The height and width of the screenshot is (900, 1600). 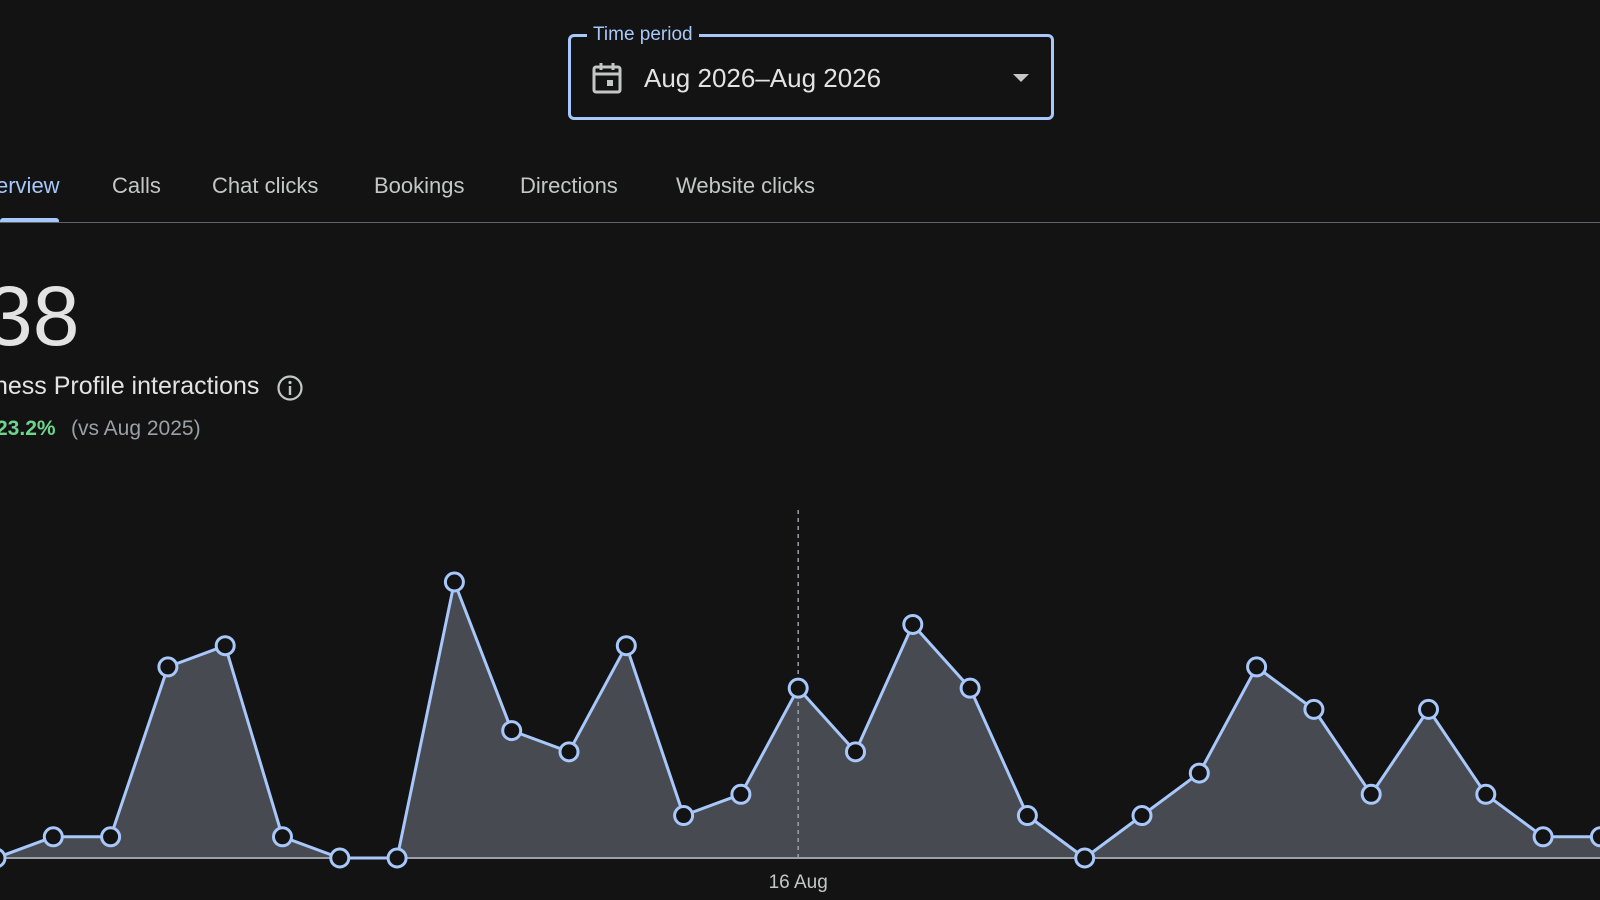 I want to click on tab-overview: erview, so click(x=30, y=186).